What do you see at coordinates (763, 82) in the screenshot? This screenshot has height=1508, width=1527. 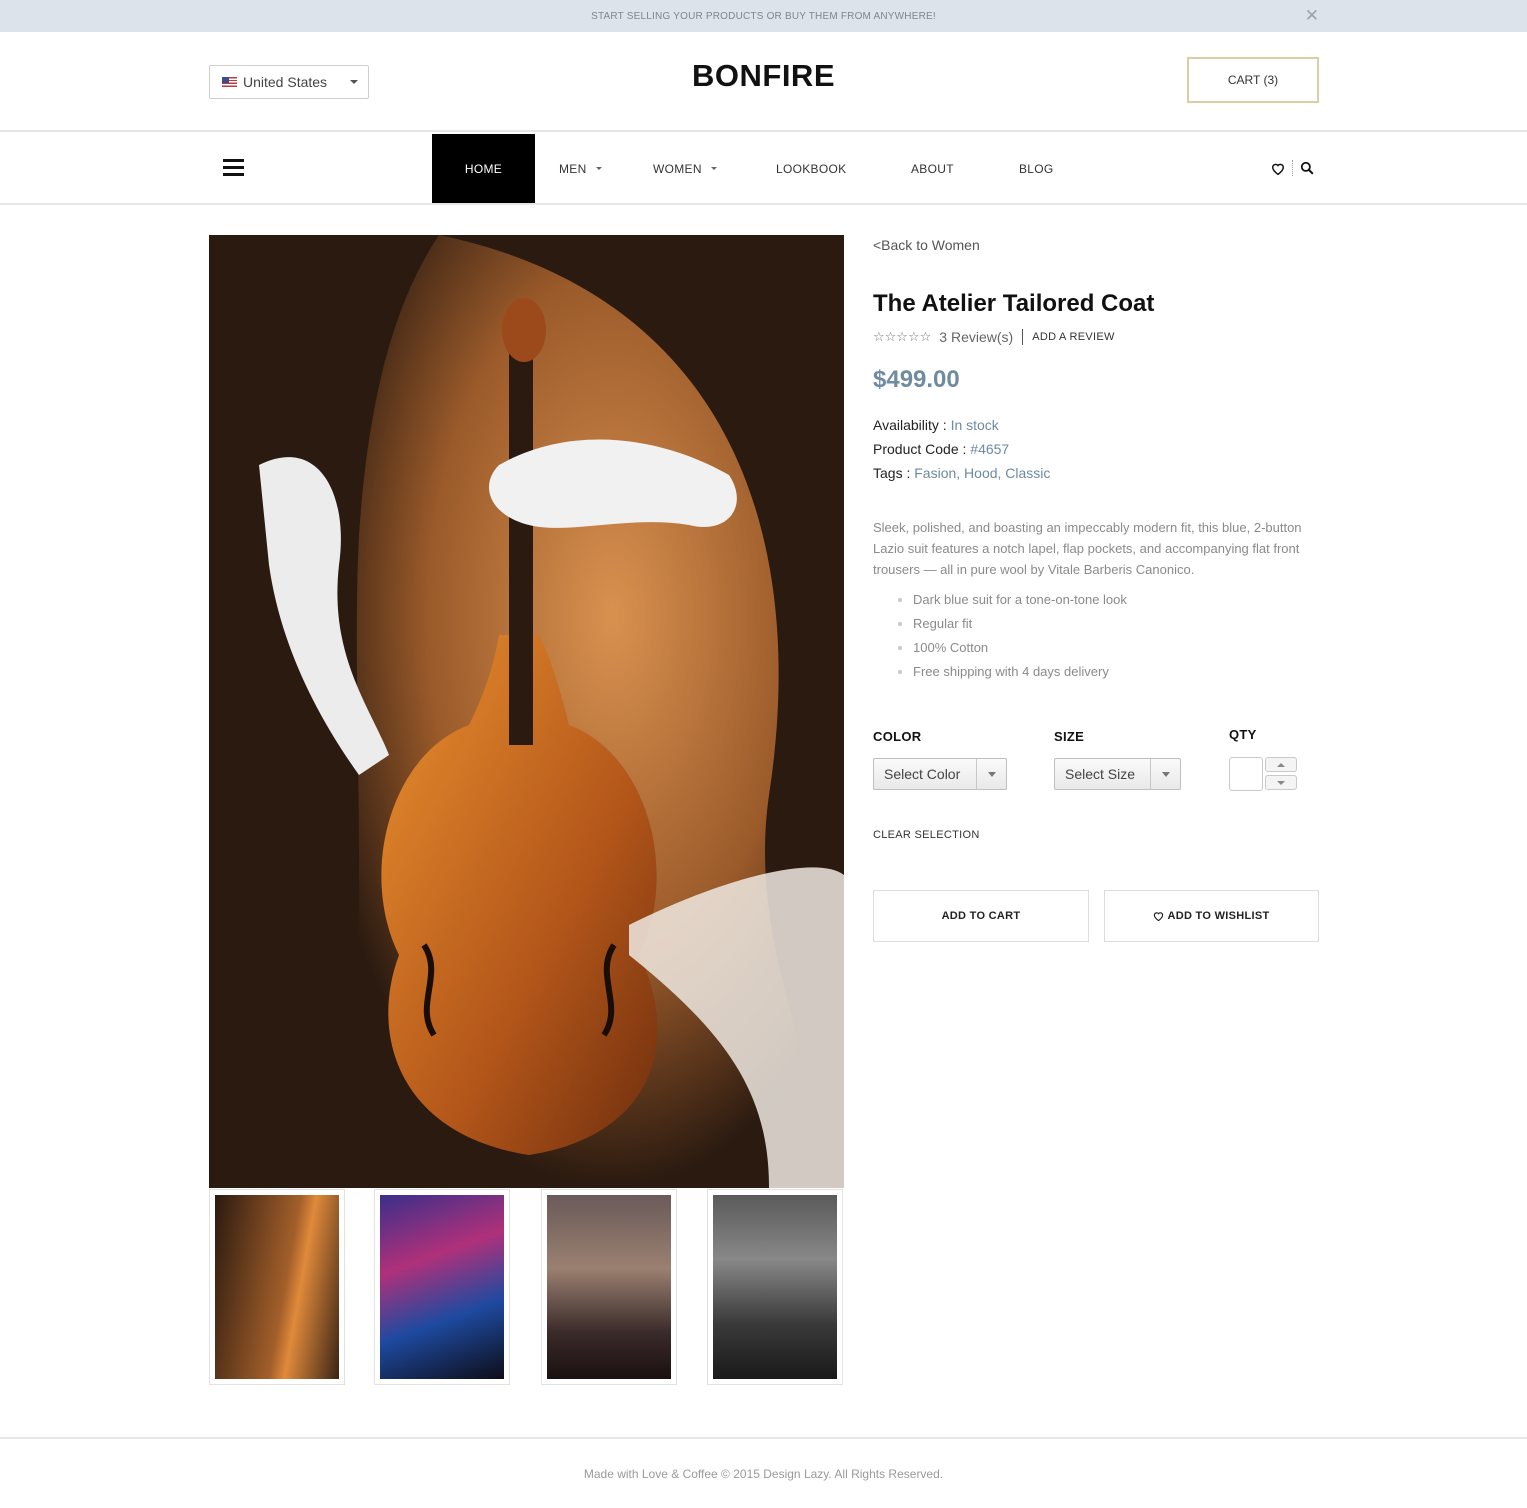 I see `site-header: United States BONFIRE CART (3)` at bounding box center [763, 82].